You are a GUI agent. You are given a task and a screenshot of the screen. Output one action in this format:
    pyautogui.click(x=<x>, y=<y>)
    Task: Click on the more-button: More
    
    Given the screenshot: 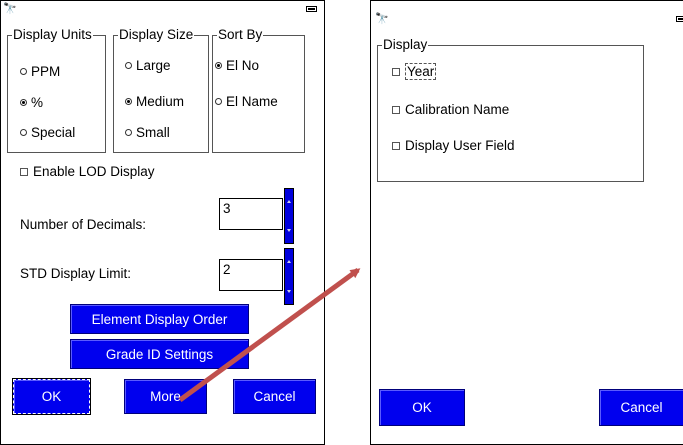 What is the action you would take?
    pyautogui.click(x=165, y=396)
    